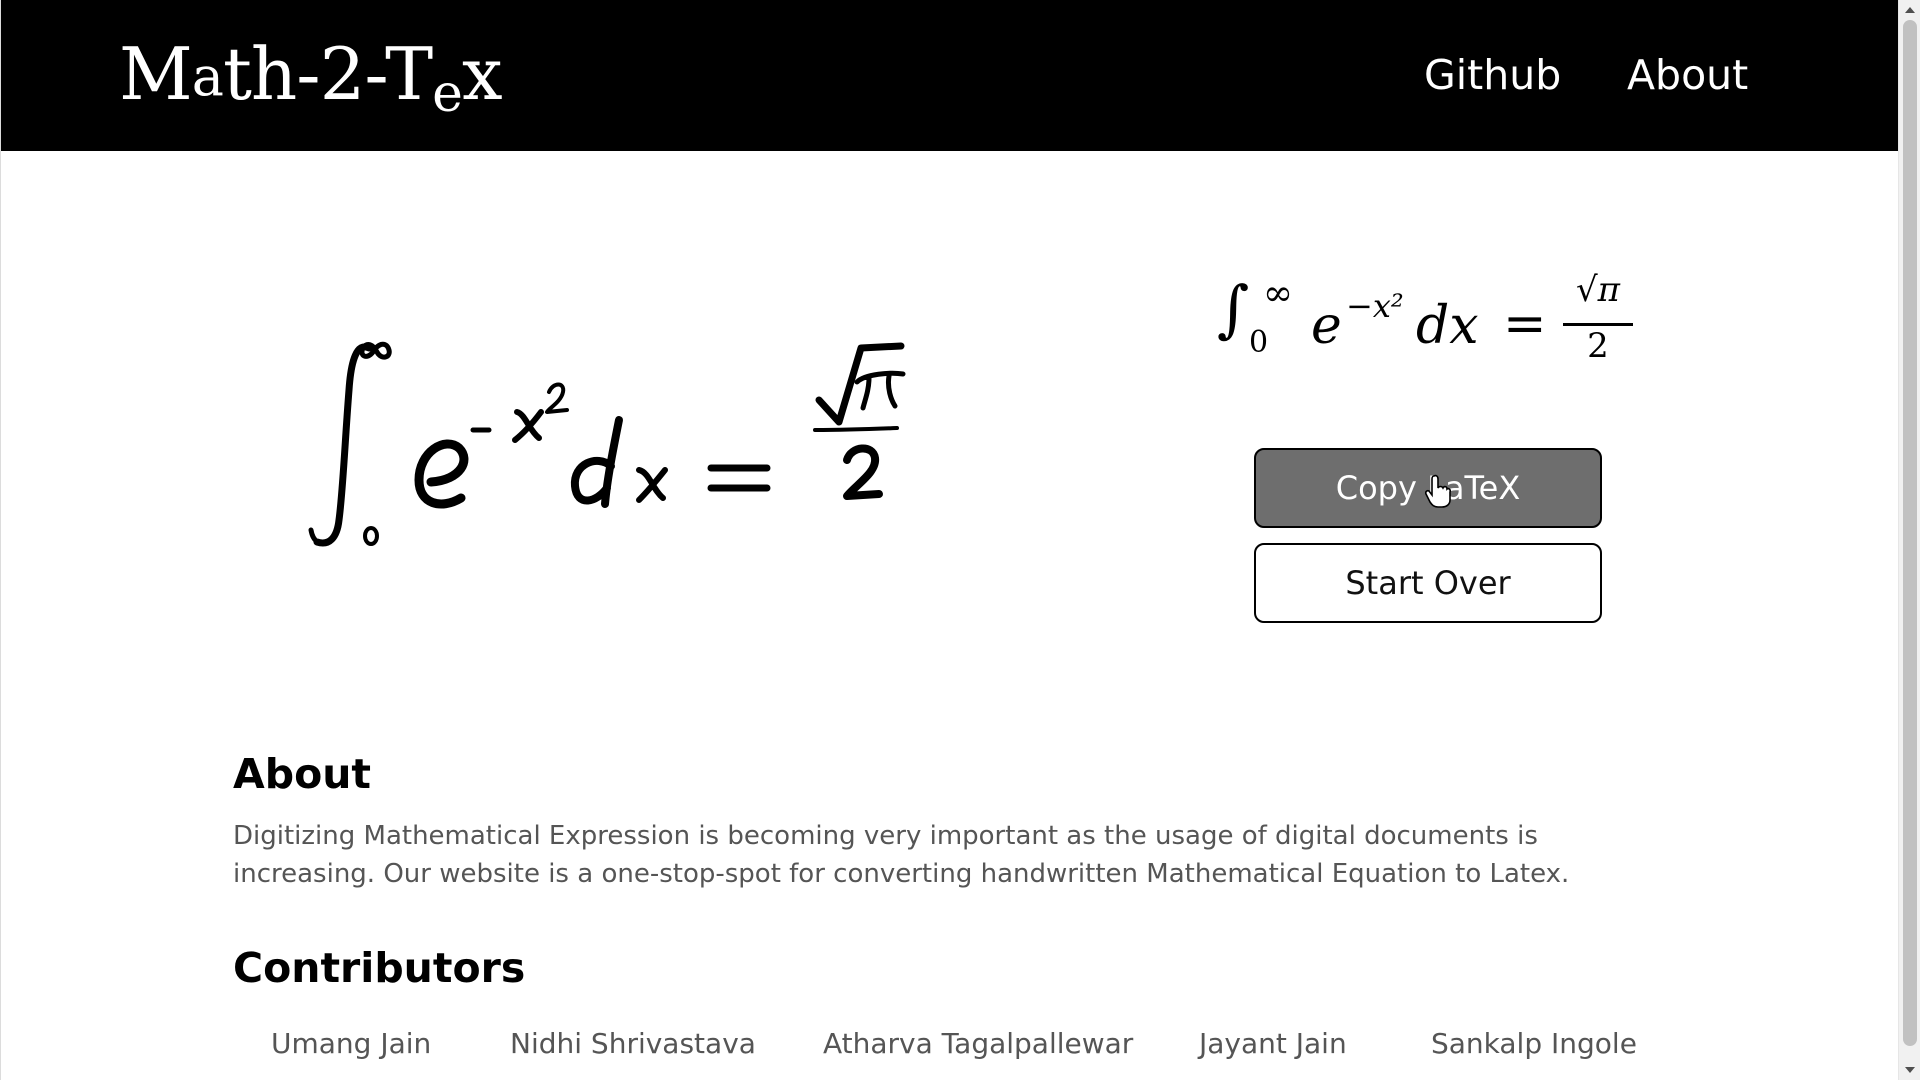 The height and width of the screenshot is (1080, 1920). What do you see at coordinates (1909, 1070) in the screenshot?
I see `scroll-down-arrow-icon` at bounding box center [1909, 1070].